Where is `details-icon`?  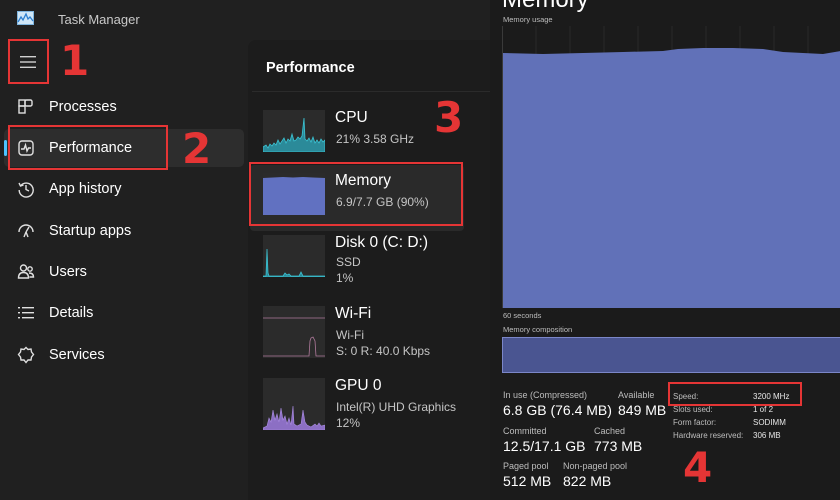 details-icon is located at coordinates (26, 313).